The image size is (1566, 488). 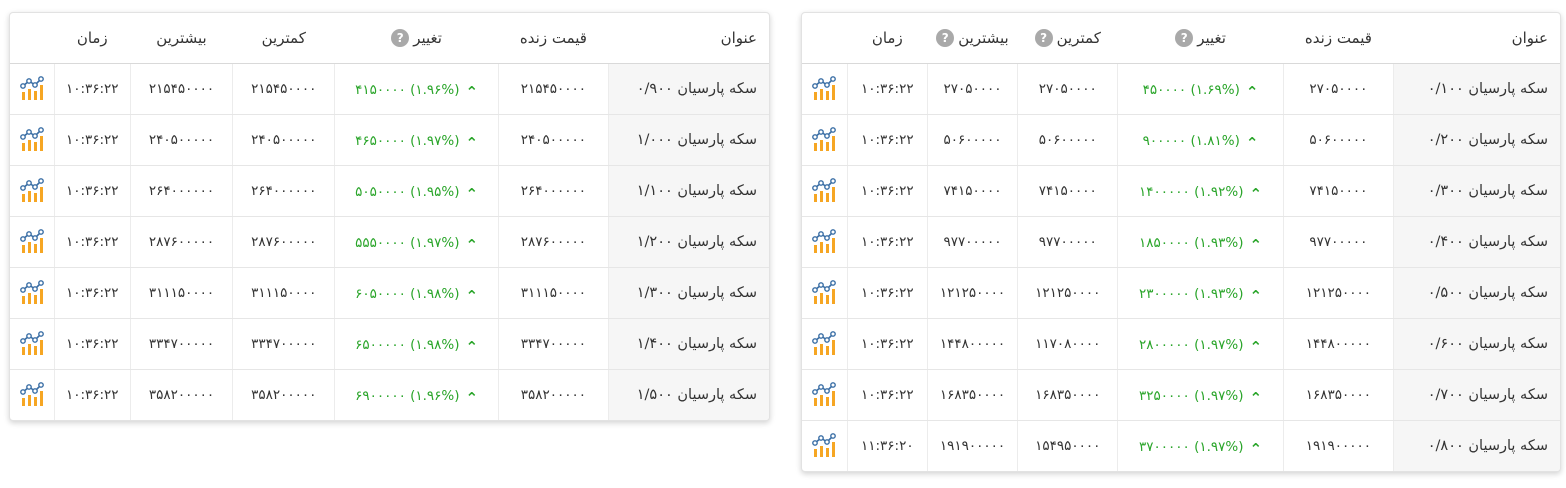 What do you see at coordinates (283, 89) in the screenshot?
I see `low-price: ۲۱۵۴۵۰۰۰۰` at bounding box center [283, 89].